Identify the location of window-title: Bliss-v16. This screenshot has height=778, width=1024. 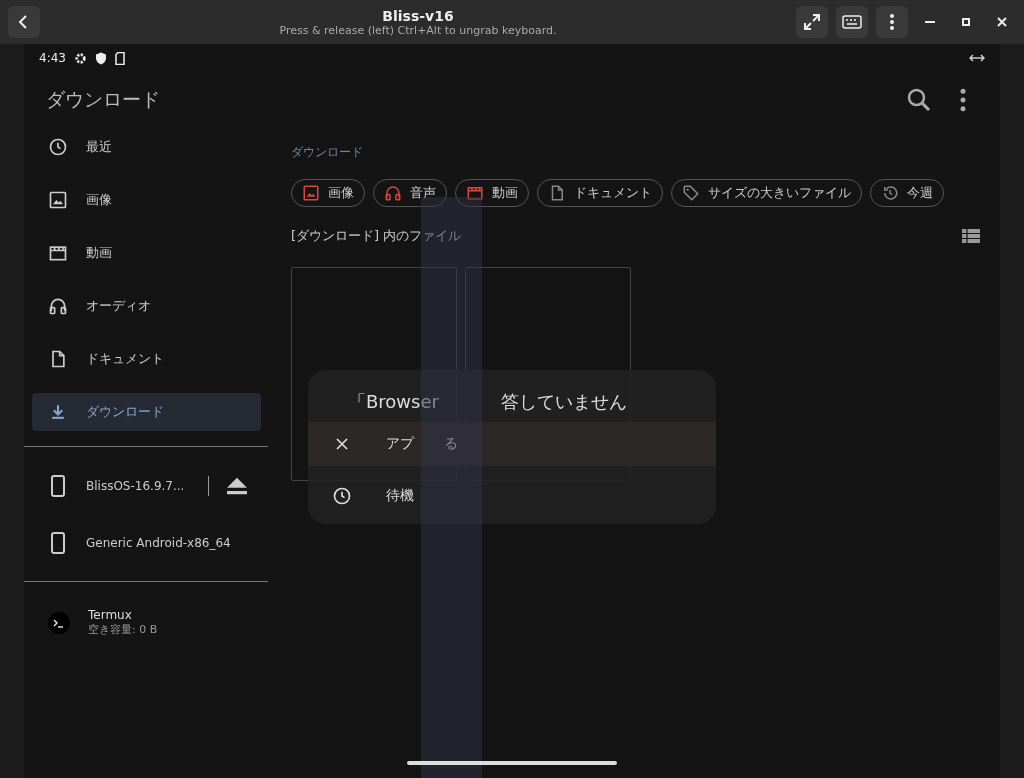
(418, 15).